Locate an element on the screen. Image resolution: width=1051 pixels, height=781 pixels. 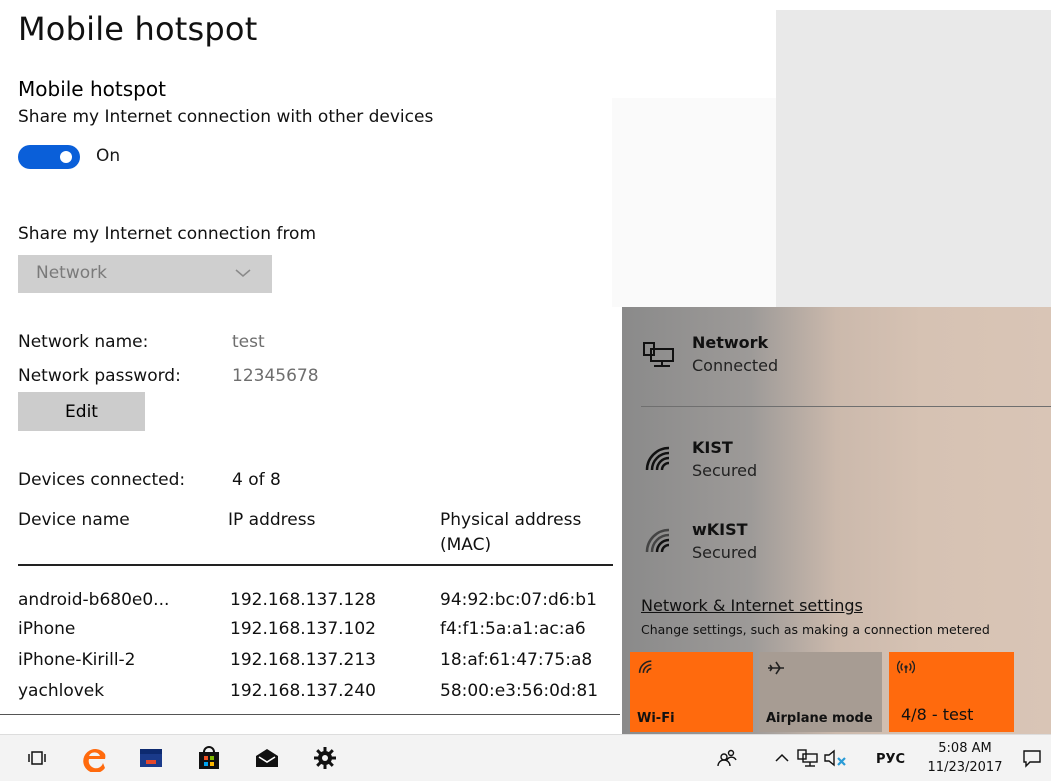
share-from-dropdown: Network is located at coordinates (145, 274).